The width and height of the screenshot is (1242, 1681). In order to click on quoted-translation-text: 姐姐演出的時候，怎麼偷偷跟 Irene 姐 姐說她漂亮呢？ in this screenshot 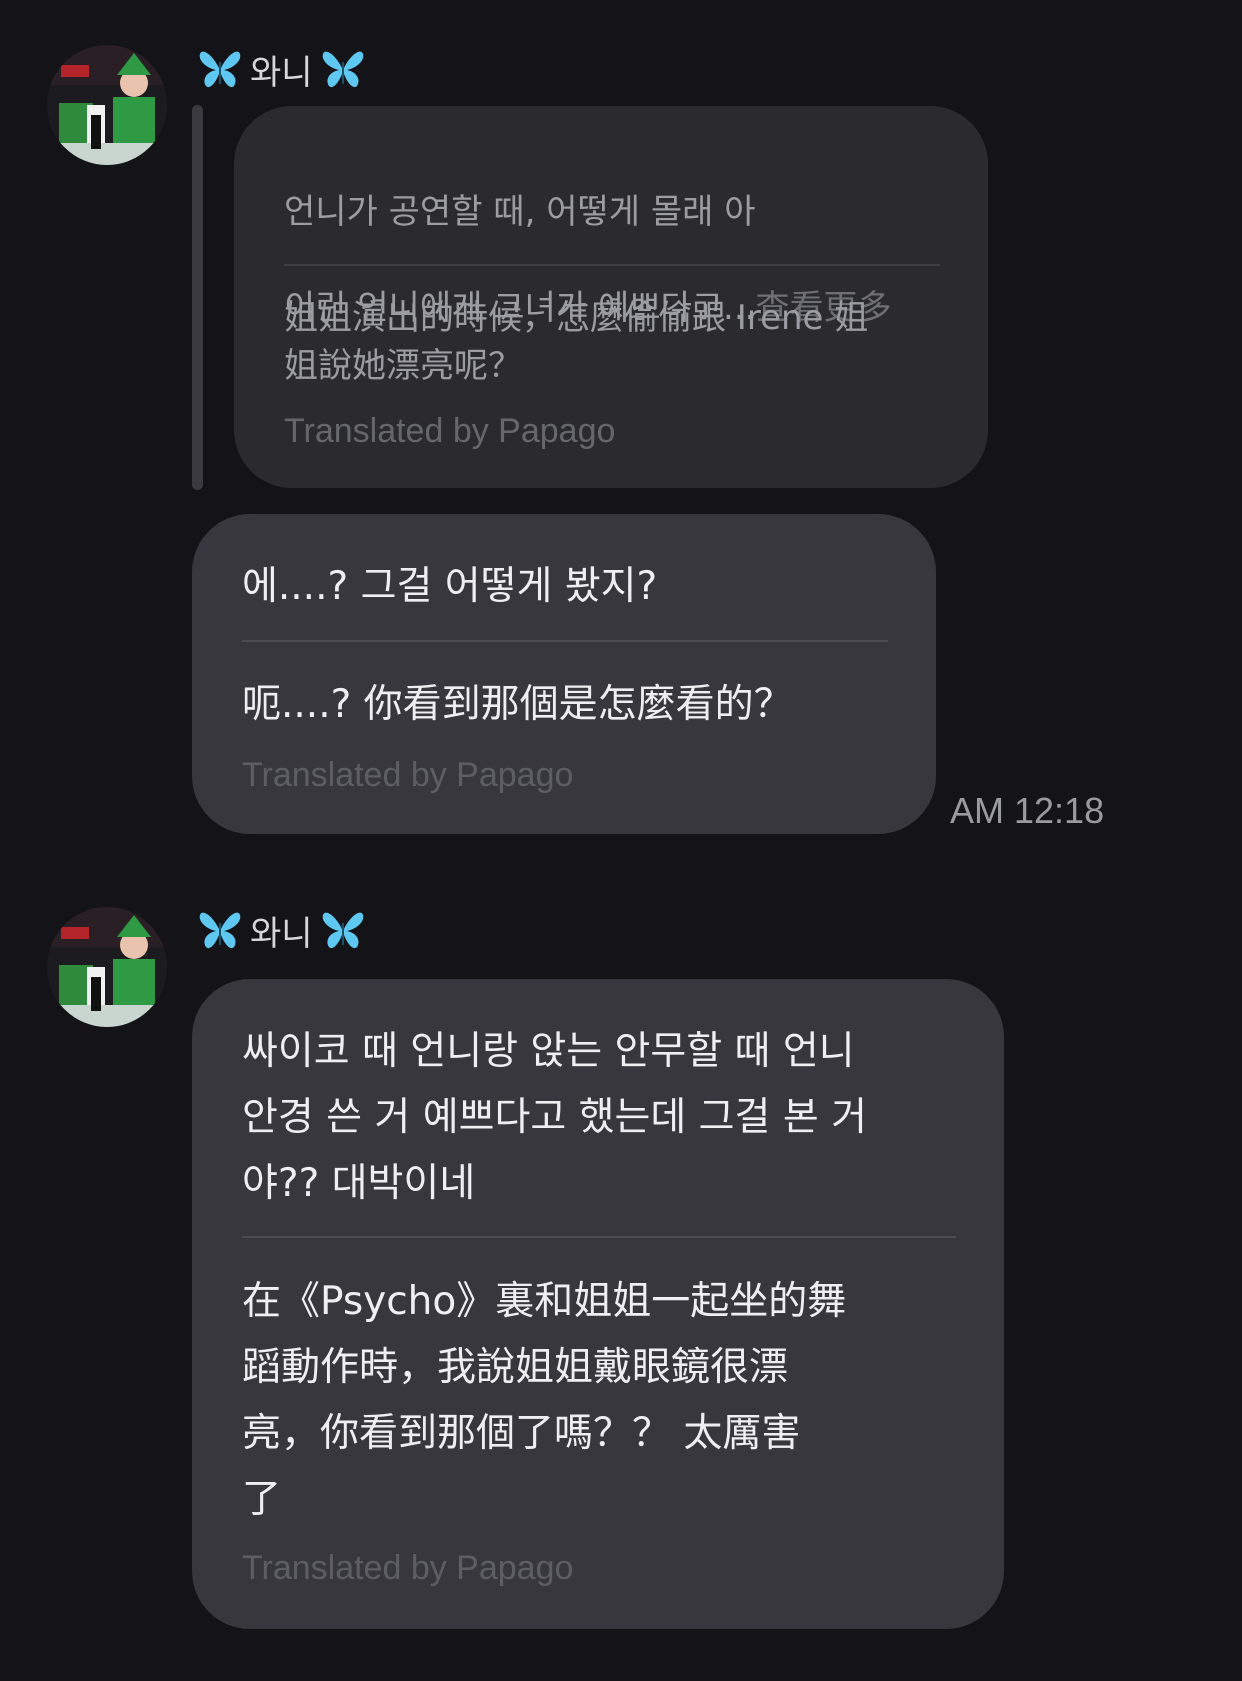, I will do `click(576, 342)`.